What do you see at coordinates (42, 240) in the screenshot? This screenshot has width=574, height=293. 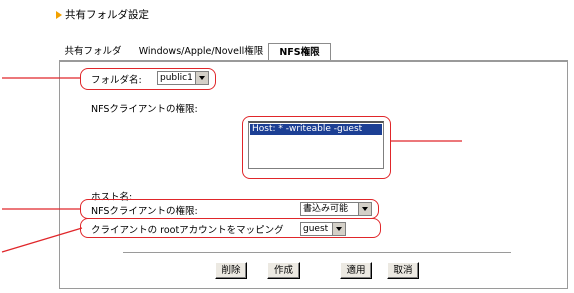 I see `callout-line-root` at bounding box center [42, 240].